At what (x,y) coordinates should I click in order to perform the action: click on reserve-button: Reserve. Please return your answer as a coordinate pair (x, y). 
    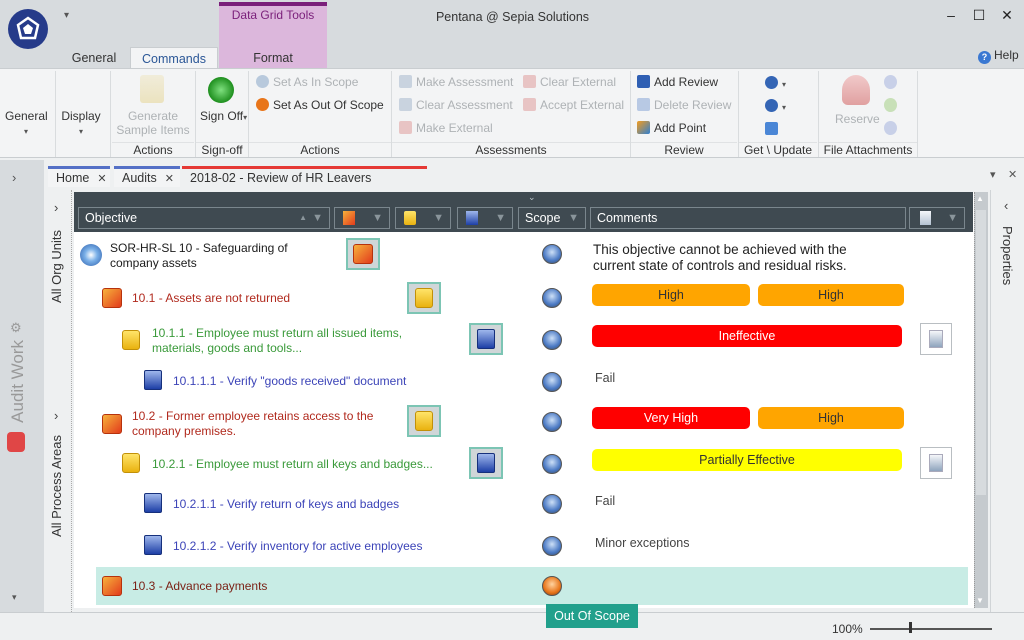
    Looking at the image, I should click on (857, 119).